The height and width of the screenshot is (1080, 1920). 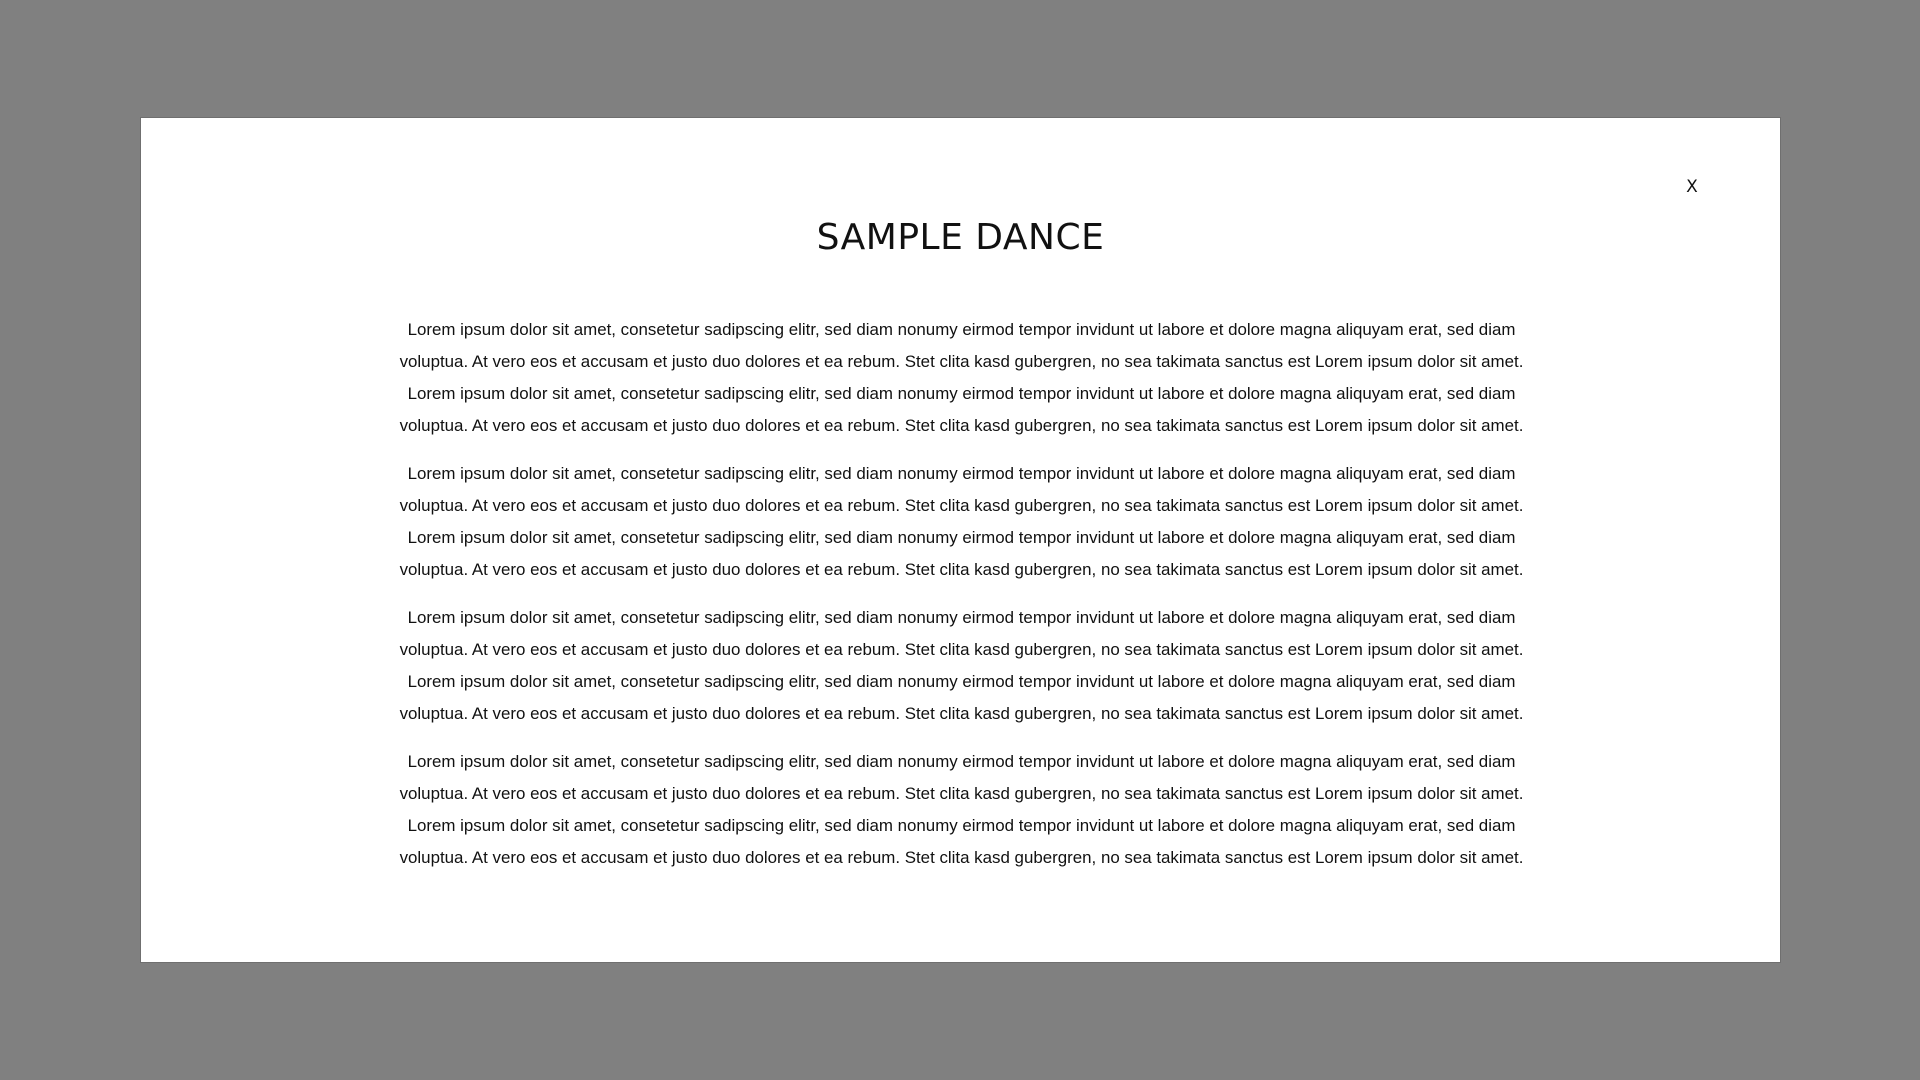 I want to click on close-button: X, so click(x=1692, y=187).